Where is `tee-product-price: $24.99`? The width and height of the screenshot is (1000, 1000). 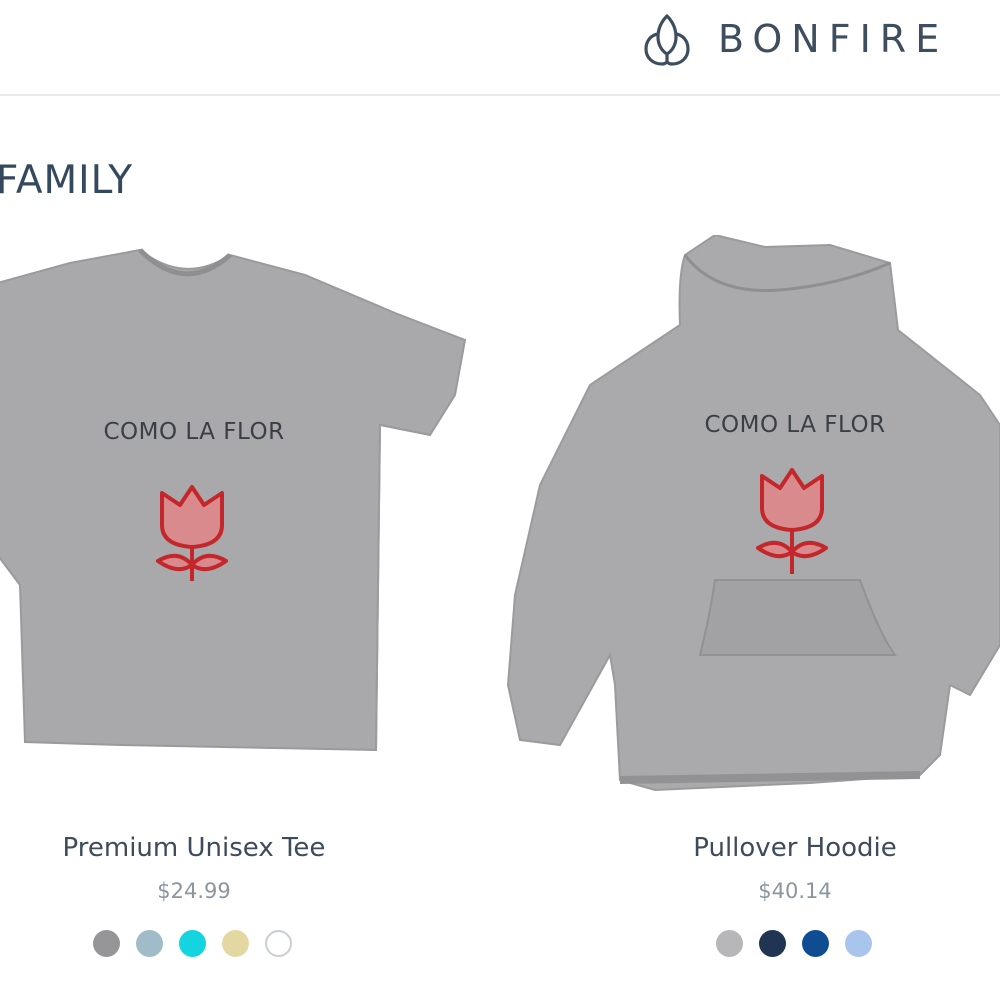 tee-product-price: $24.99 is located at coordinates (194, 891).